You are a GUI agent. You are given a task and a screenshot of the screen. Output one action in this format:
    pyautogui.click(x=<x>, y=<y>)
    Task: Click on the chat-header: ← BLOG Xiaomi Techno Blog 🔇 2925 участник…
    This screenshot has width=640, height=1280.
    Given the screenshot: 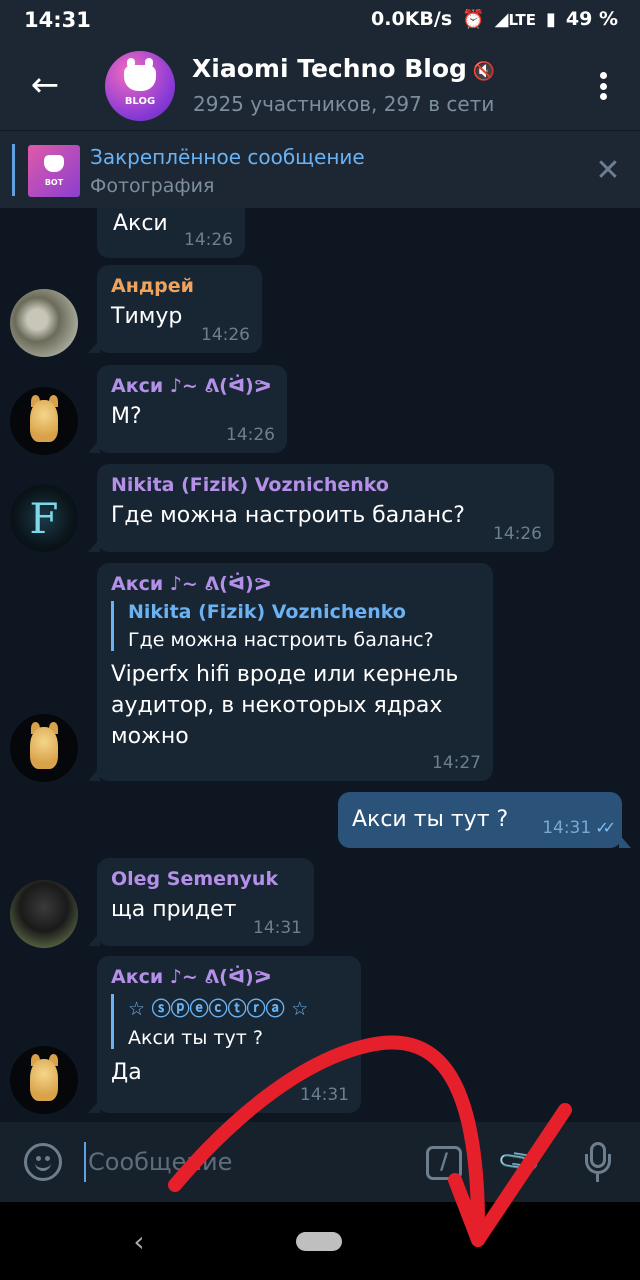 What is the action you would take?
    pyautogui.click(x=320, y=85)
    